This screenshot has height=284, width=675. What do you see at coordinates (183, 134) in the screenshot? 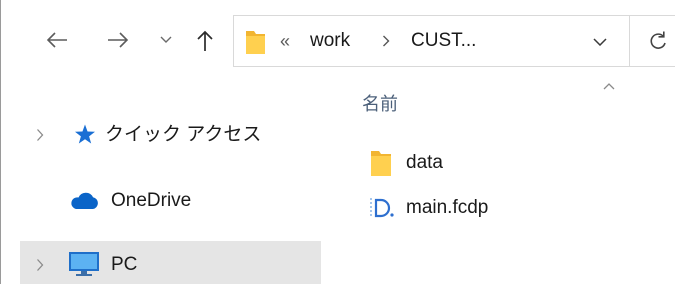
I see `nav-item-label: クイック アクセス` at bounding box center [183, 134].